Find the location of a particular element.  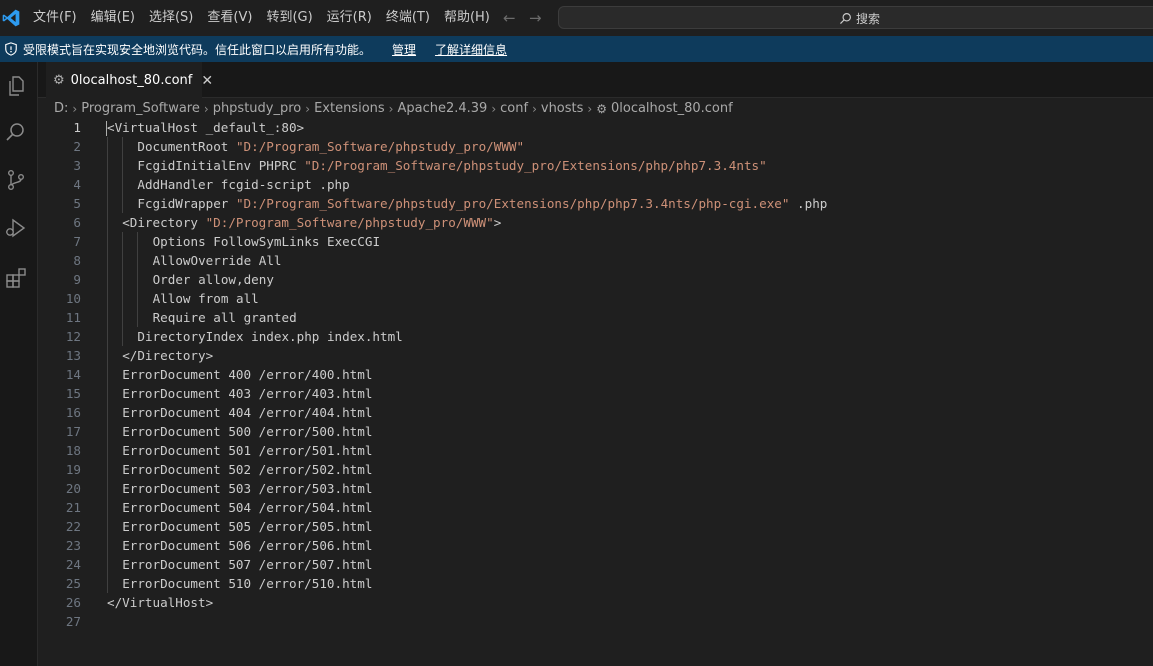

close-icon: ✕ is located at coordinates (207, 81).